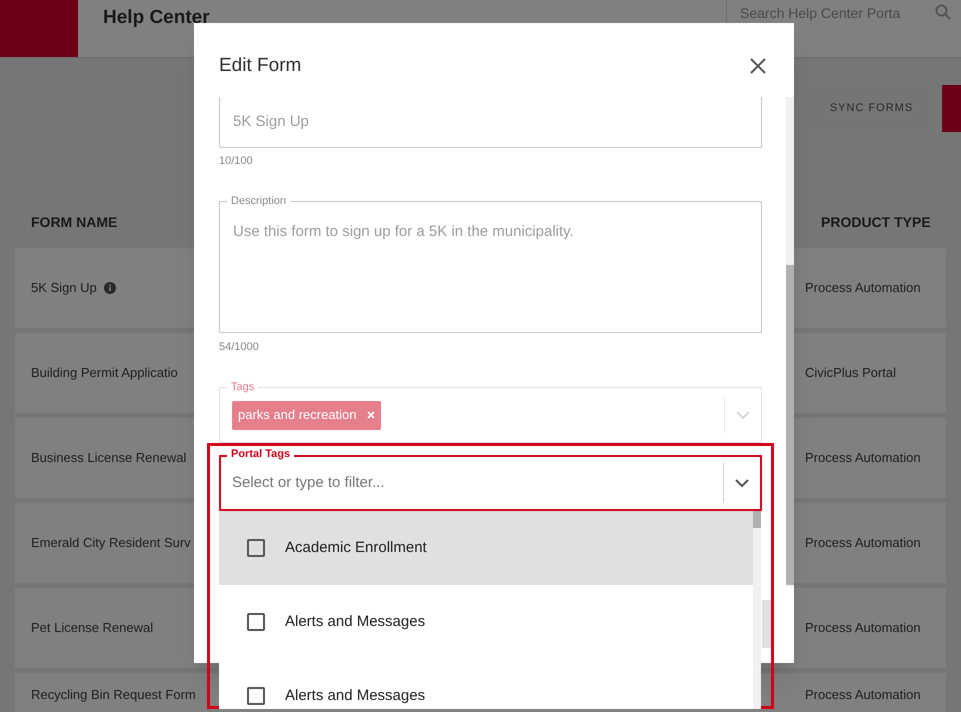 This screenshot has width=961, height=712. Describe the element at coordinates (239, 346) in the screenshot. I see `character-counter: 54/1000` at that location.